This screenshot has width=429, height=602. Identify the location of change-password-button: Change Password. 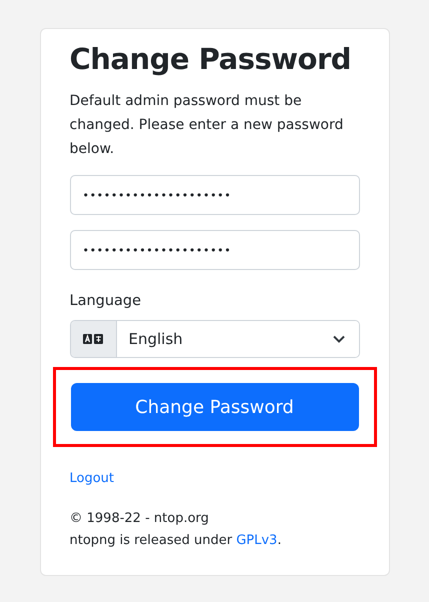
(214, 407).